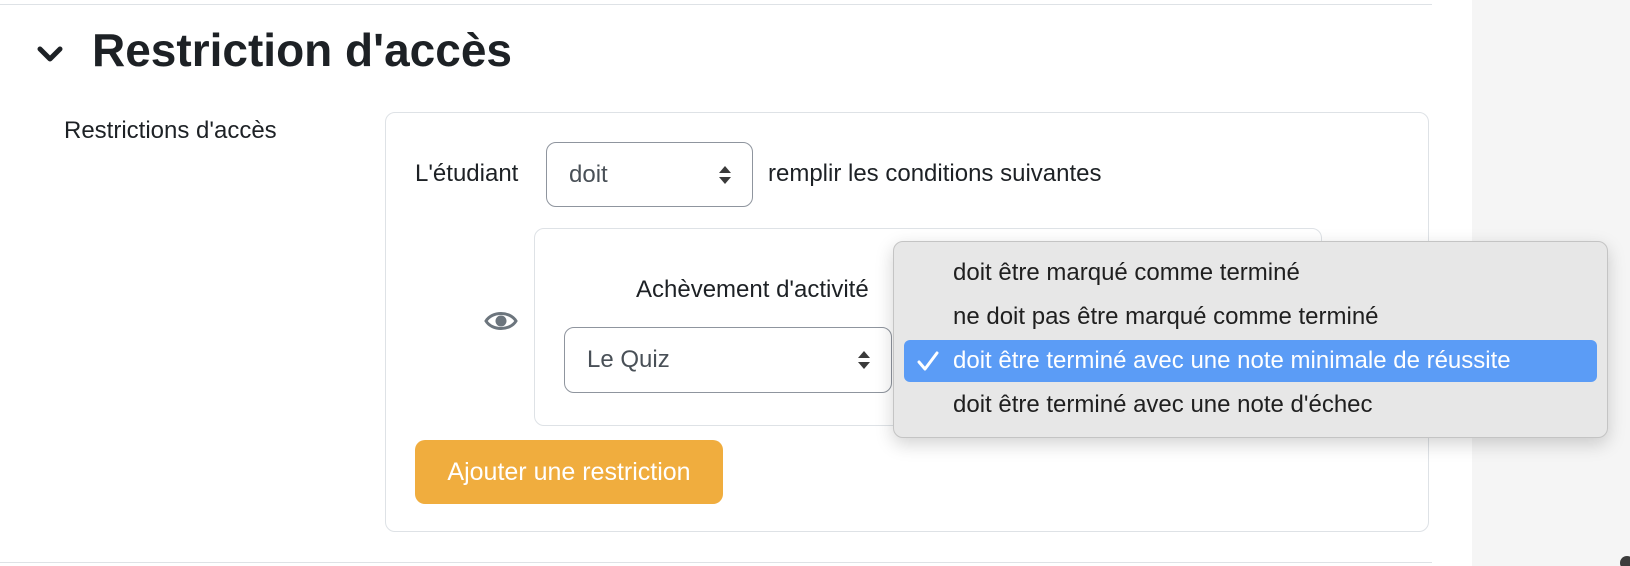 The image size is (1630, 566). What do you see at coordinates (728, 360) in the screenshot?
I see `activity-select: Le Quiz` at bounding box center [728, 360].